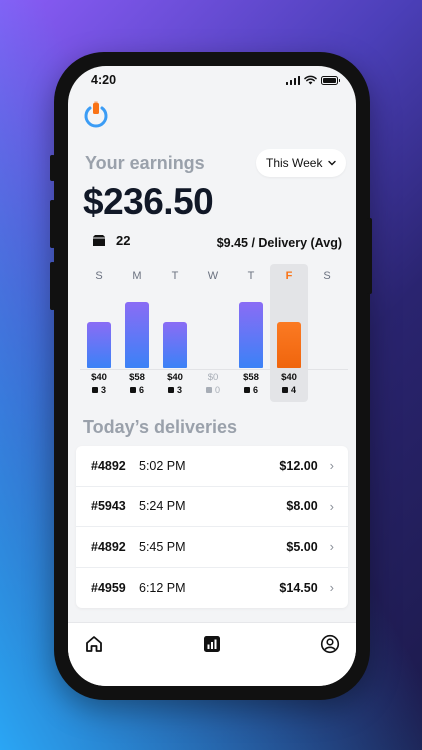 The height and width of the screenshot is (750, 422). I want to click on chart-day-column: T $40 3, so click(175, 333).